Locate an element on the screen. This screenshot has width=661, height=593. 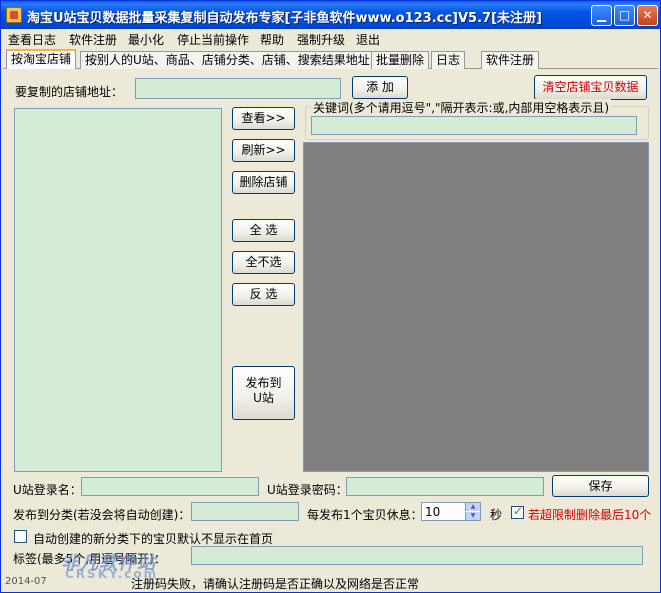
invert-selection-button: 反 选 is located at coordinates (263, 294).